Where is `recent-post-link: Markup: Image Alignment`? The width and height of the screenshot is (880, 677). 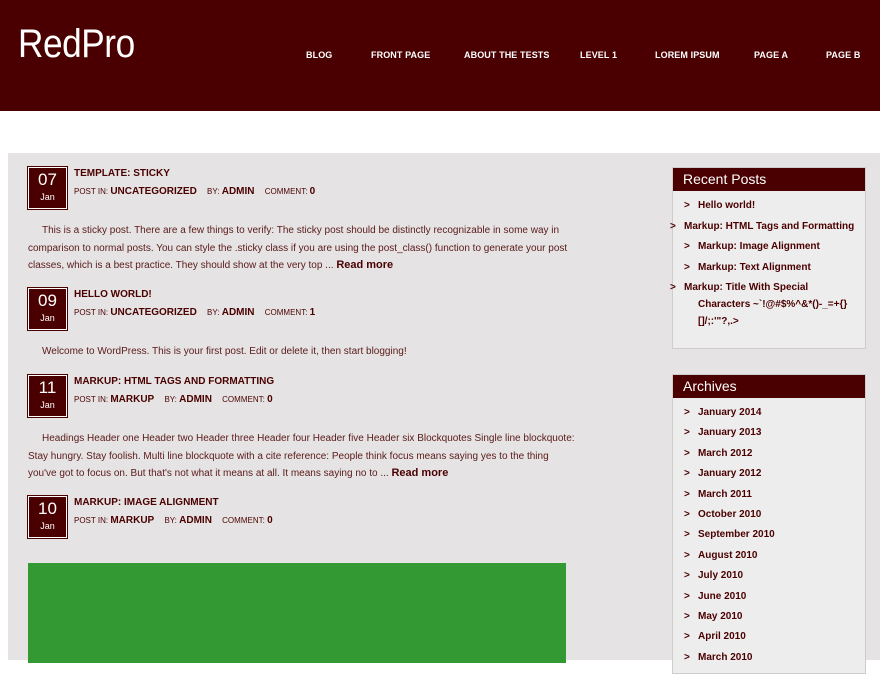
recent-post-link: Markup: Image Alignment is located at coordinates (769, 246).